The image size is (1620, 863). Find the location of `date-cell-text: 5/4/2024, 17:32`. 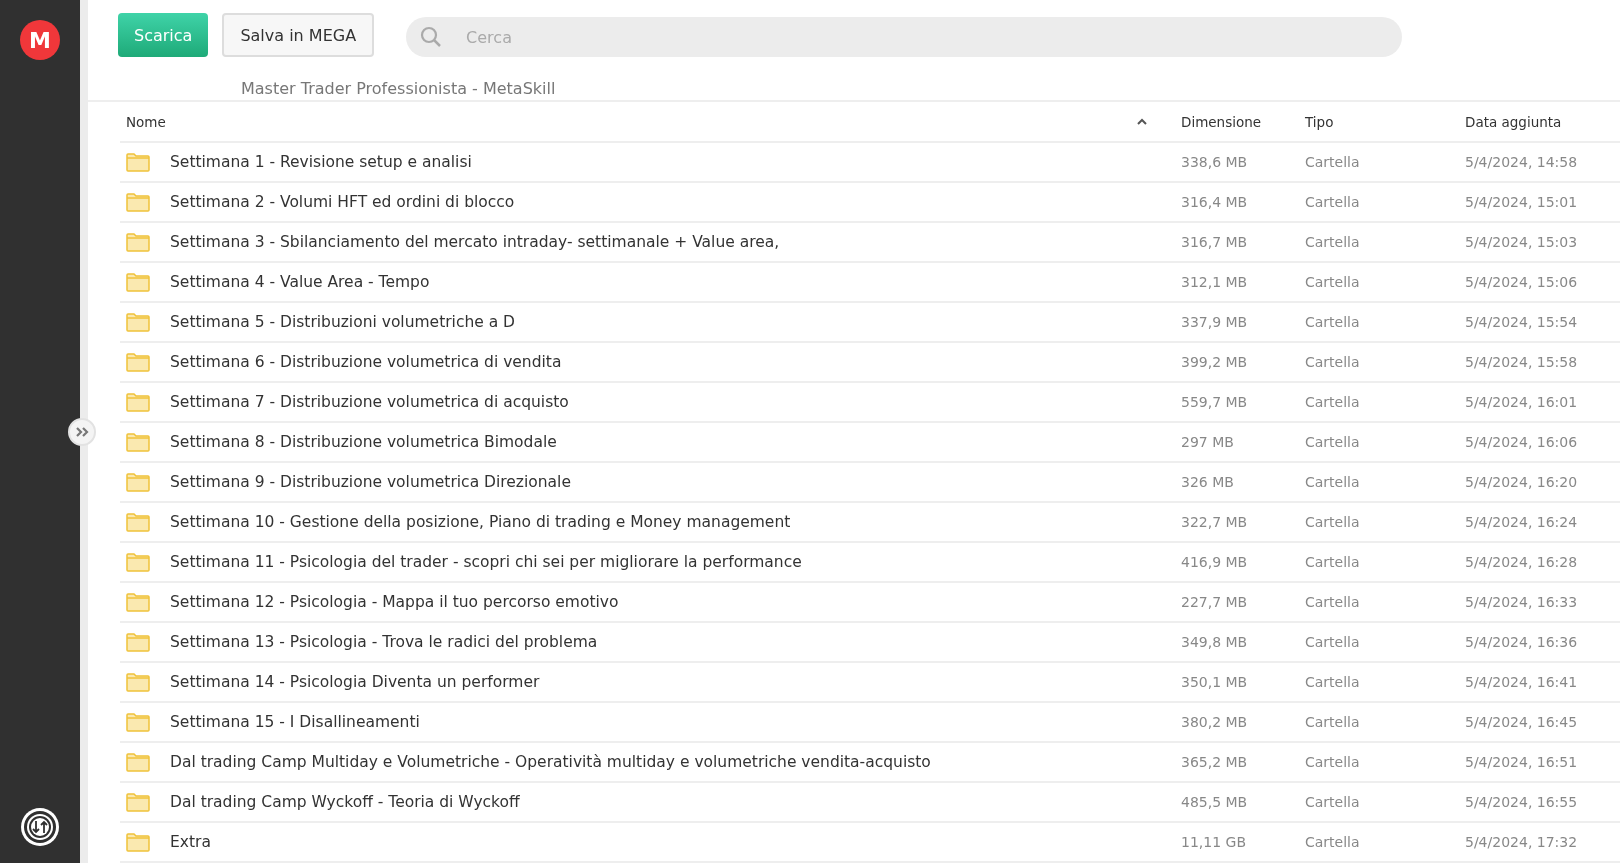

date-cell-text: 5/4/2024, 17:32 is located at coordinates (1522, 842).